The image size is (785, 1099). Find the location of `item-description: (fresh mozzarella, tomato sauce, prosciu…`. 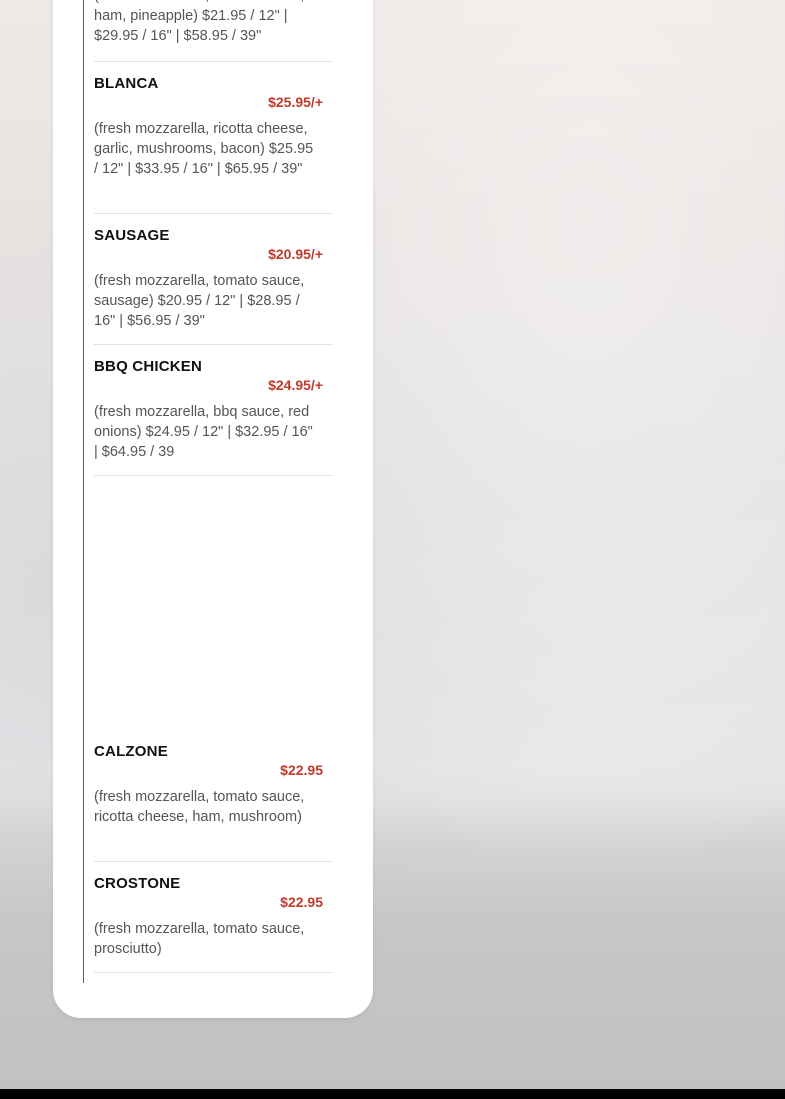

item-description: (fresh mozzarella, tomato sauce, prosciu… is located at coordinates (199, 939).